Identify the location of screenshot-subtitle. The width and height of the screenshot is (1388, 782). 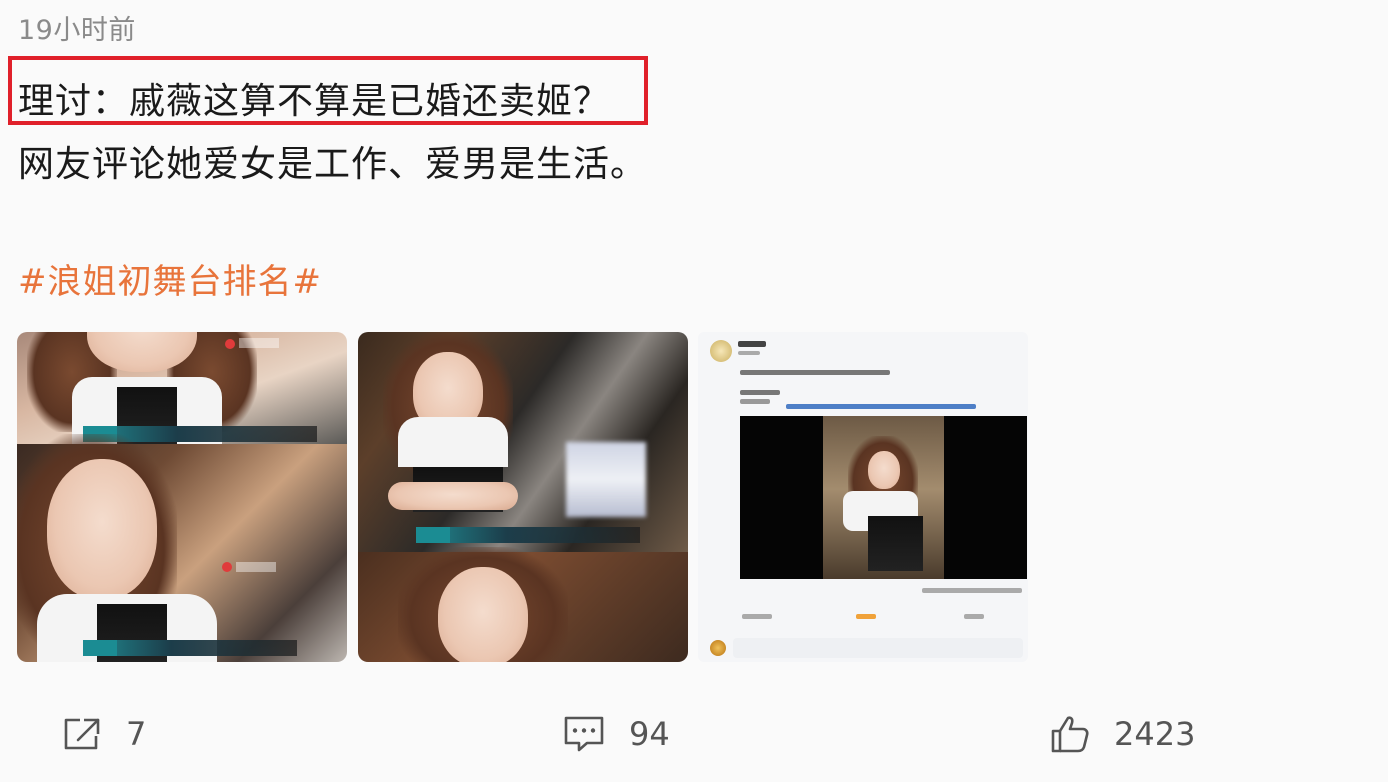
(749, 353).